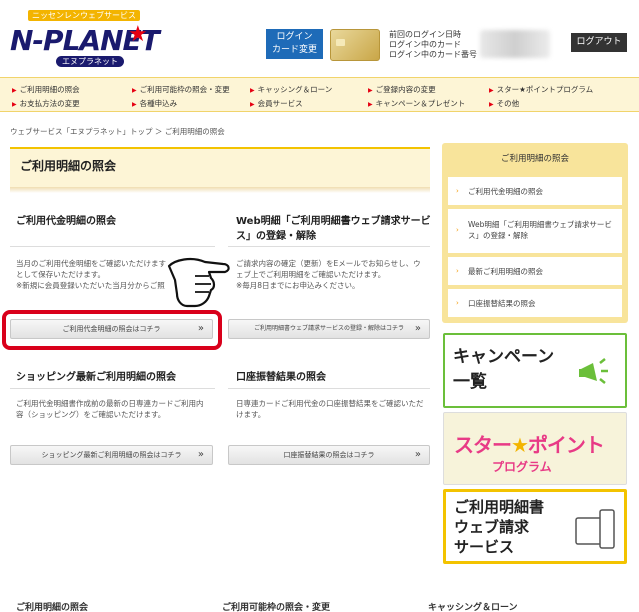  What do you see at coordinates (294, 44) in the screenshot?
I see `login-card-change-button: ログイン カード変更` at bounding box center [294, 44].